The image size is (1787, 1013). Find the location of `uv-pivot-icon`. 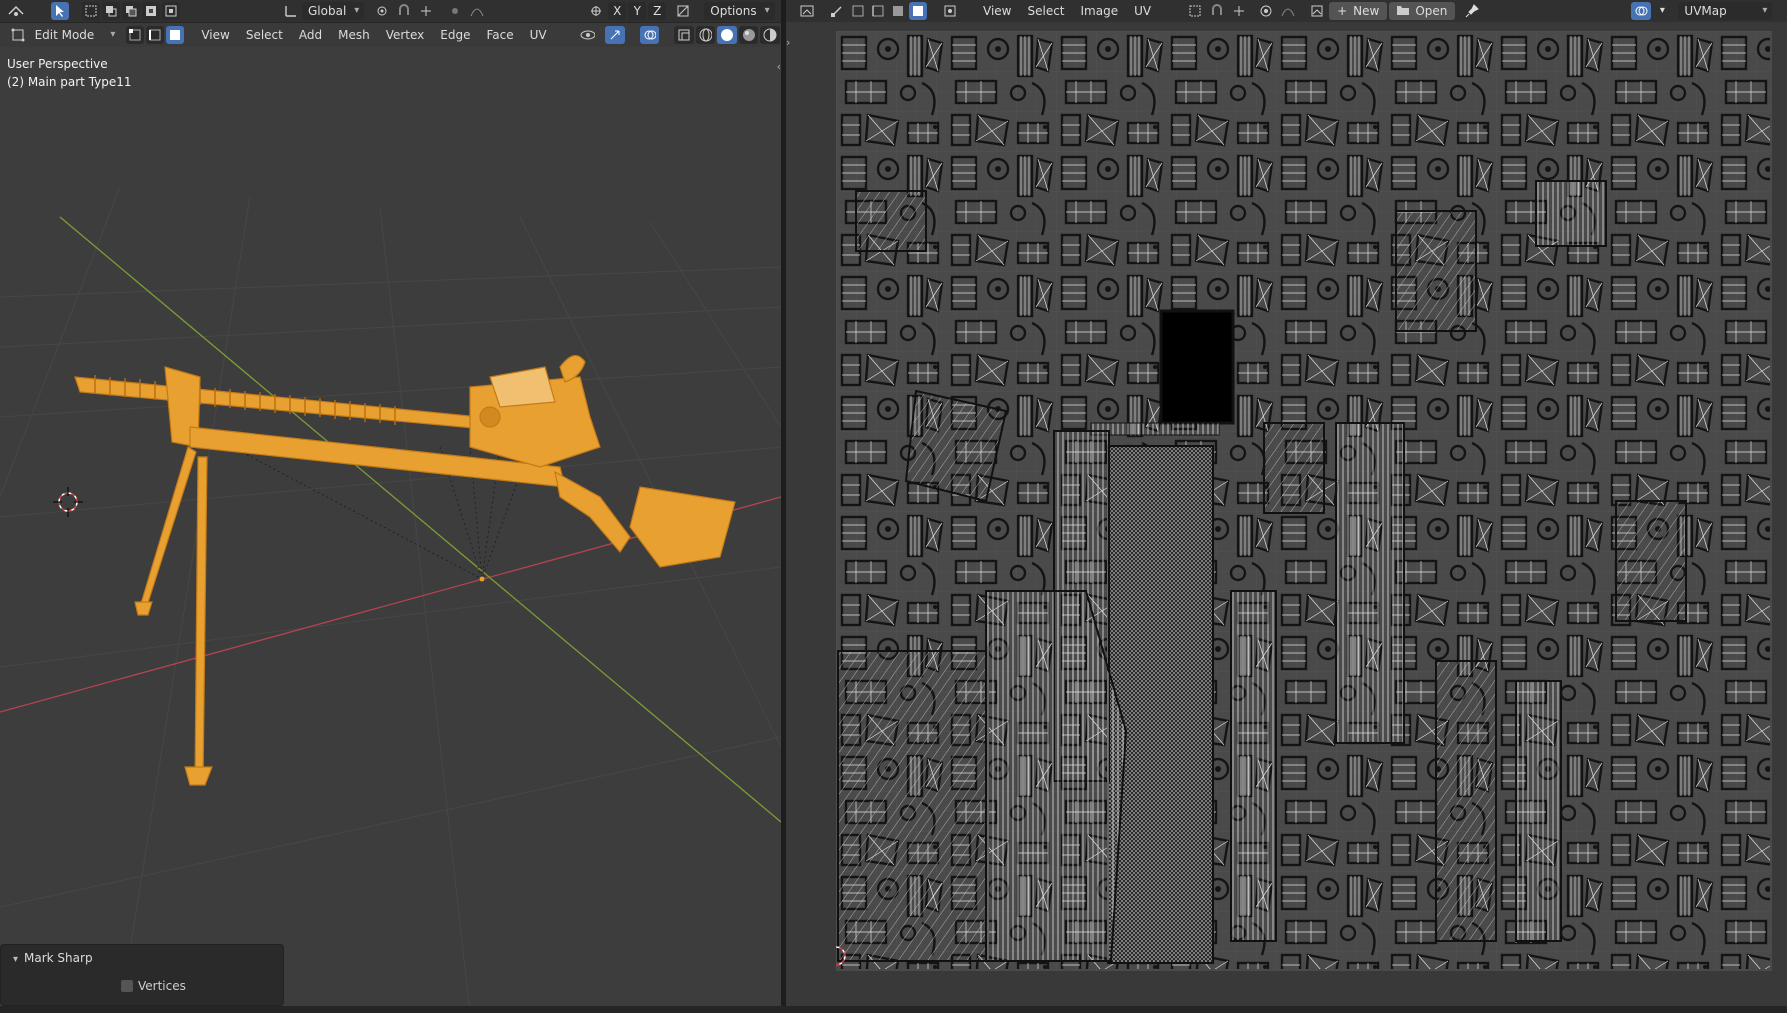

uv-pivot-icon is located at coordinates (1195, 11).